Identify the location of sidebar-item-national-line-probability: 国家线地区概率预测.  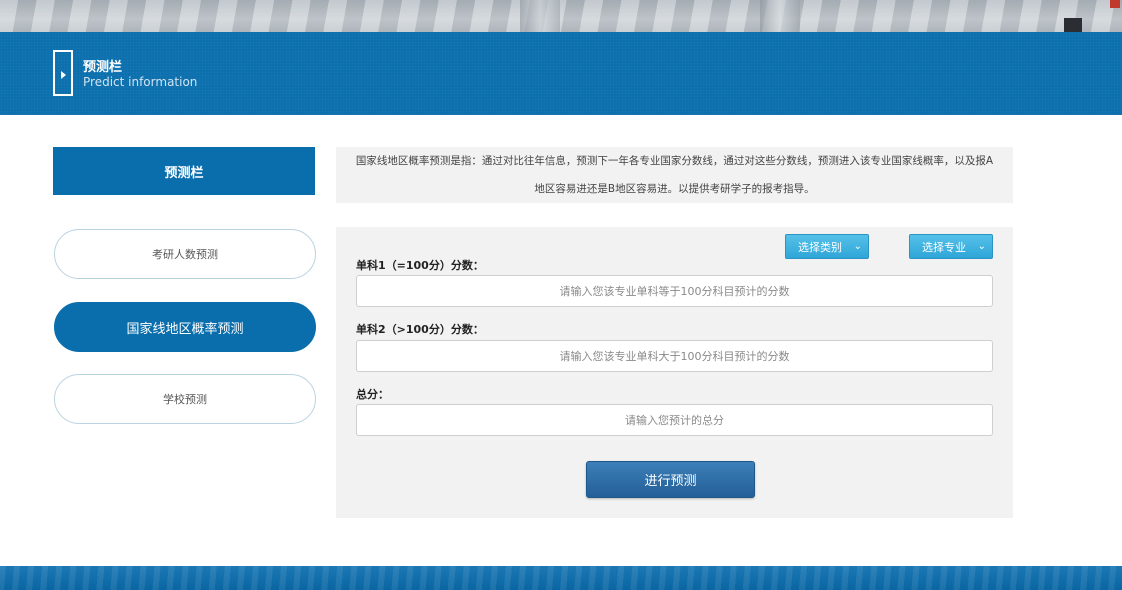
(185, 327).